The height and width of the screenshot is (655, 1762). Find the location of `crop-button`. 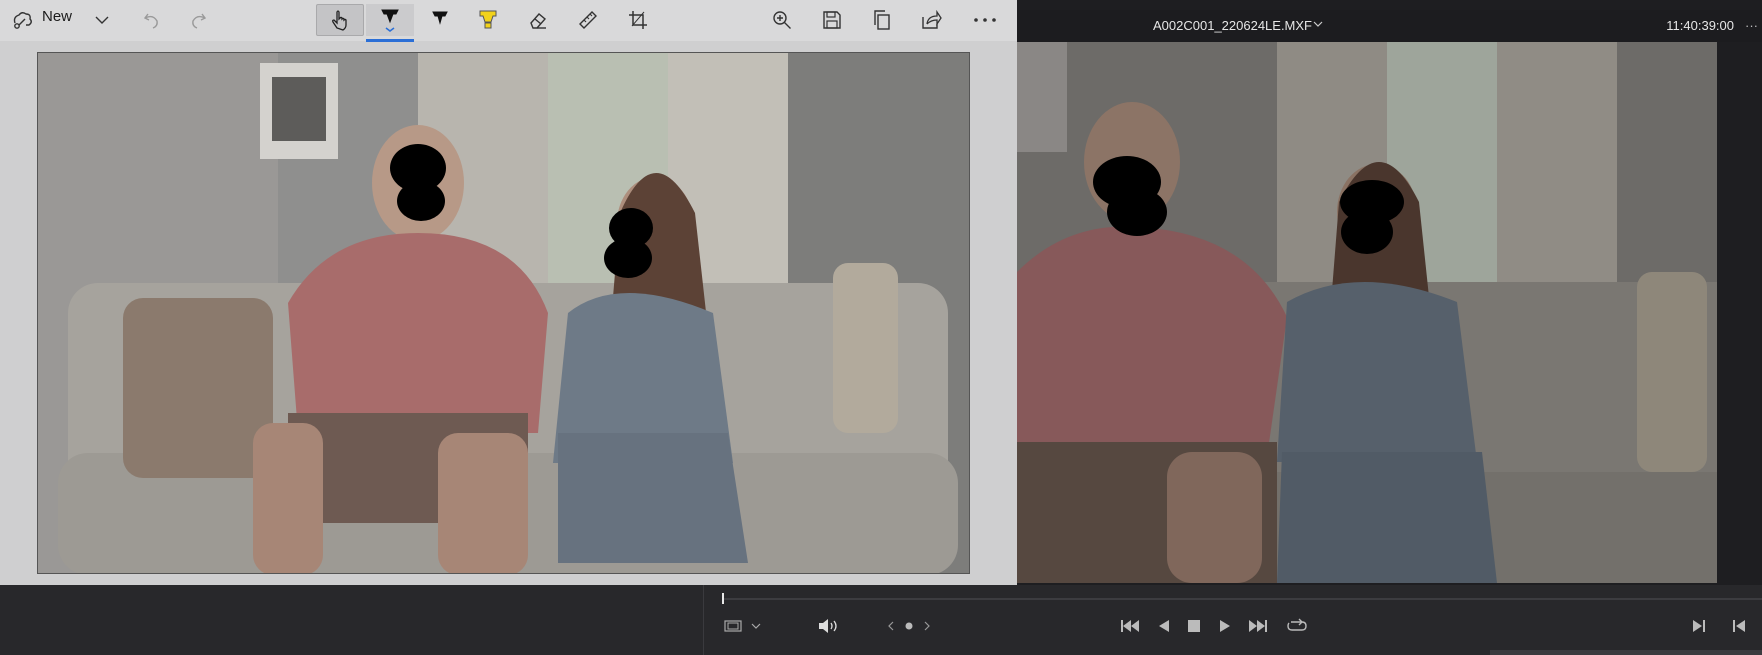

crop-button is located at coordinates (638, 20).